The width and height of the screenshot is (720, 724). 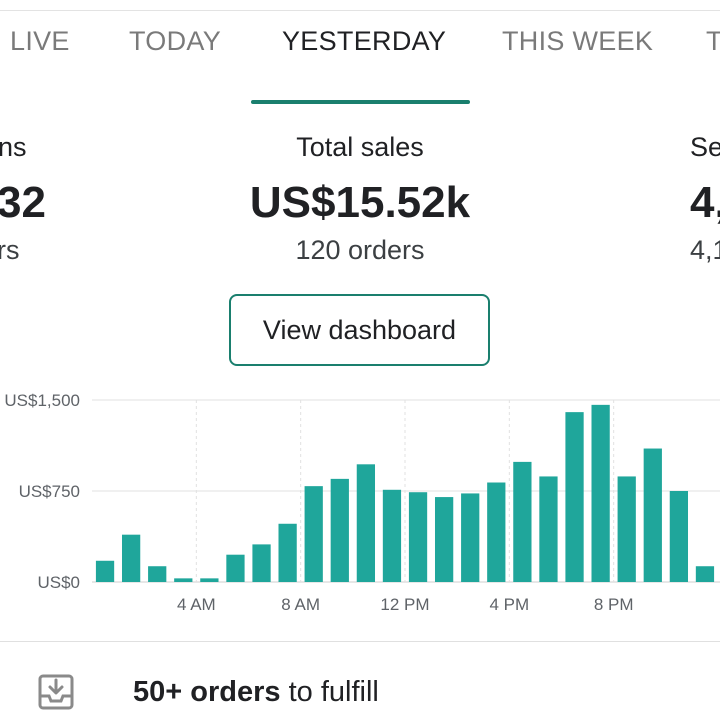 I want to click on fulfill-suffix: to fulfill, so click(x=329, y=692).